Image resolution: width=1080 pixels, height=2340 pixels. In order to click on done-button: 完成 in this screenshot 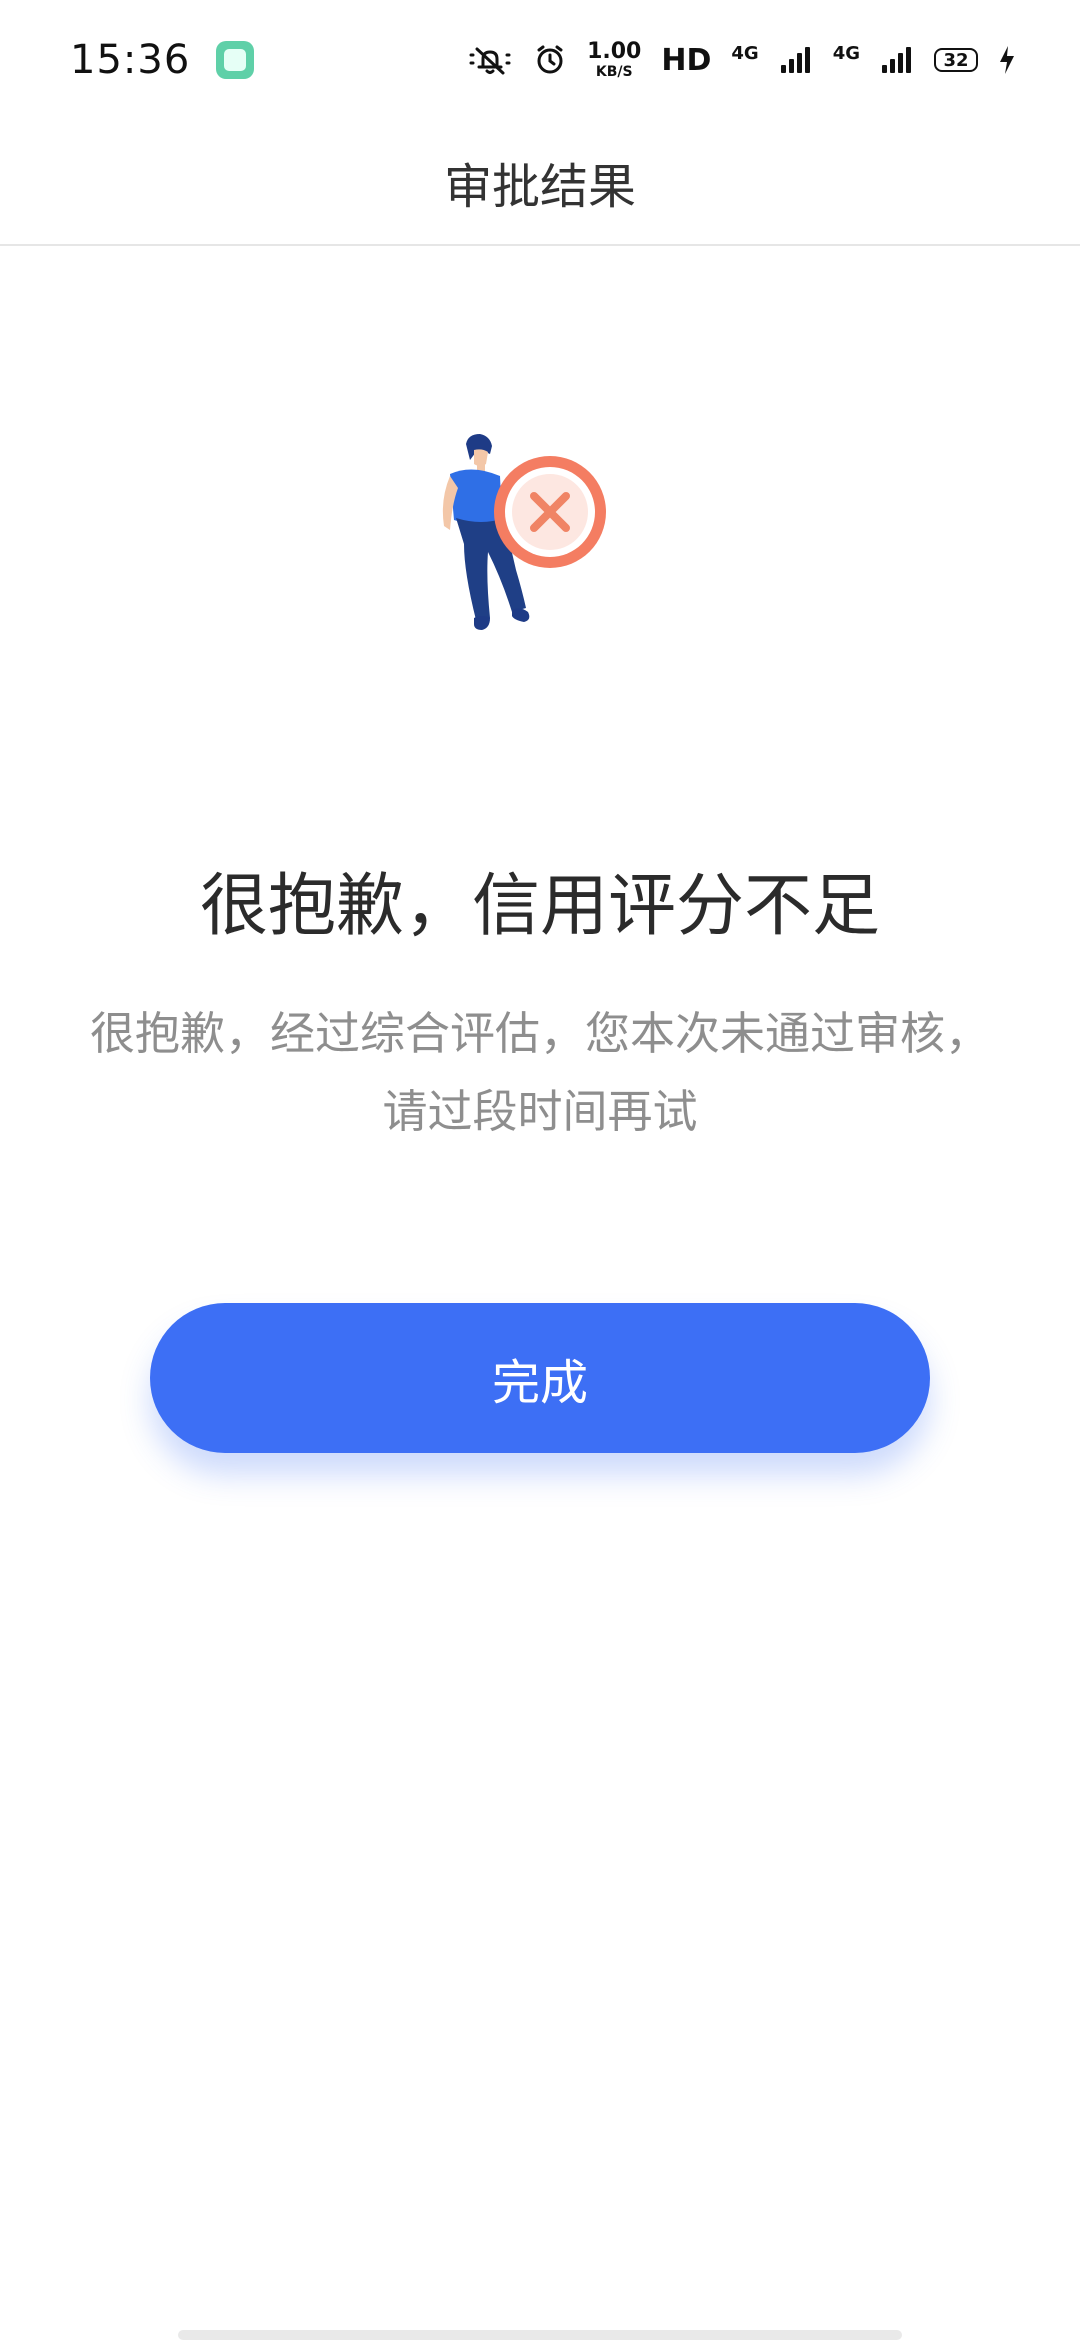, I will do `click(540, 1378)`.